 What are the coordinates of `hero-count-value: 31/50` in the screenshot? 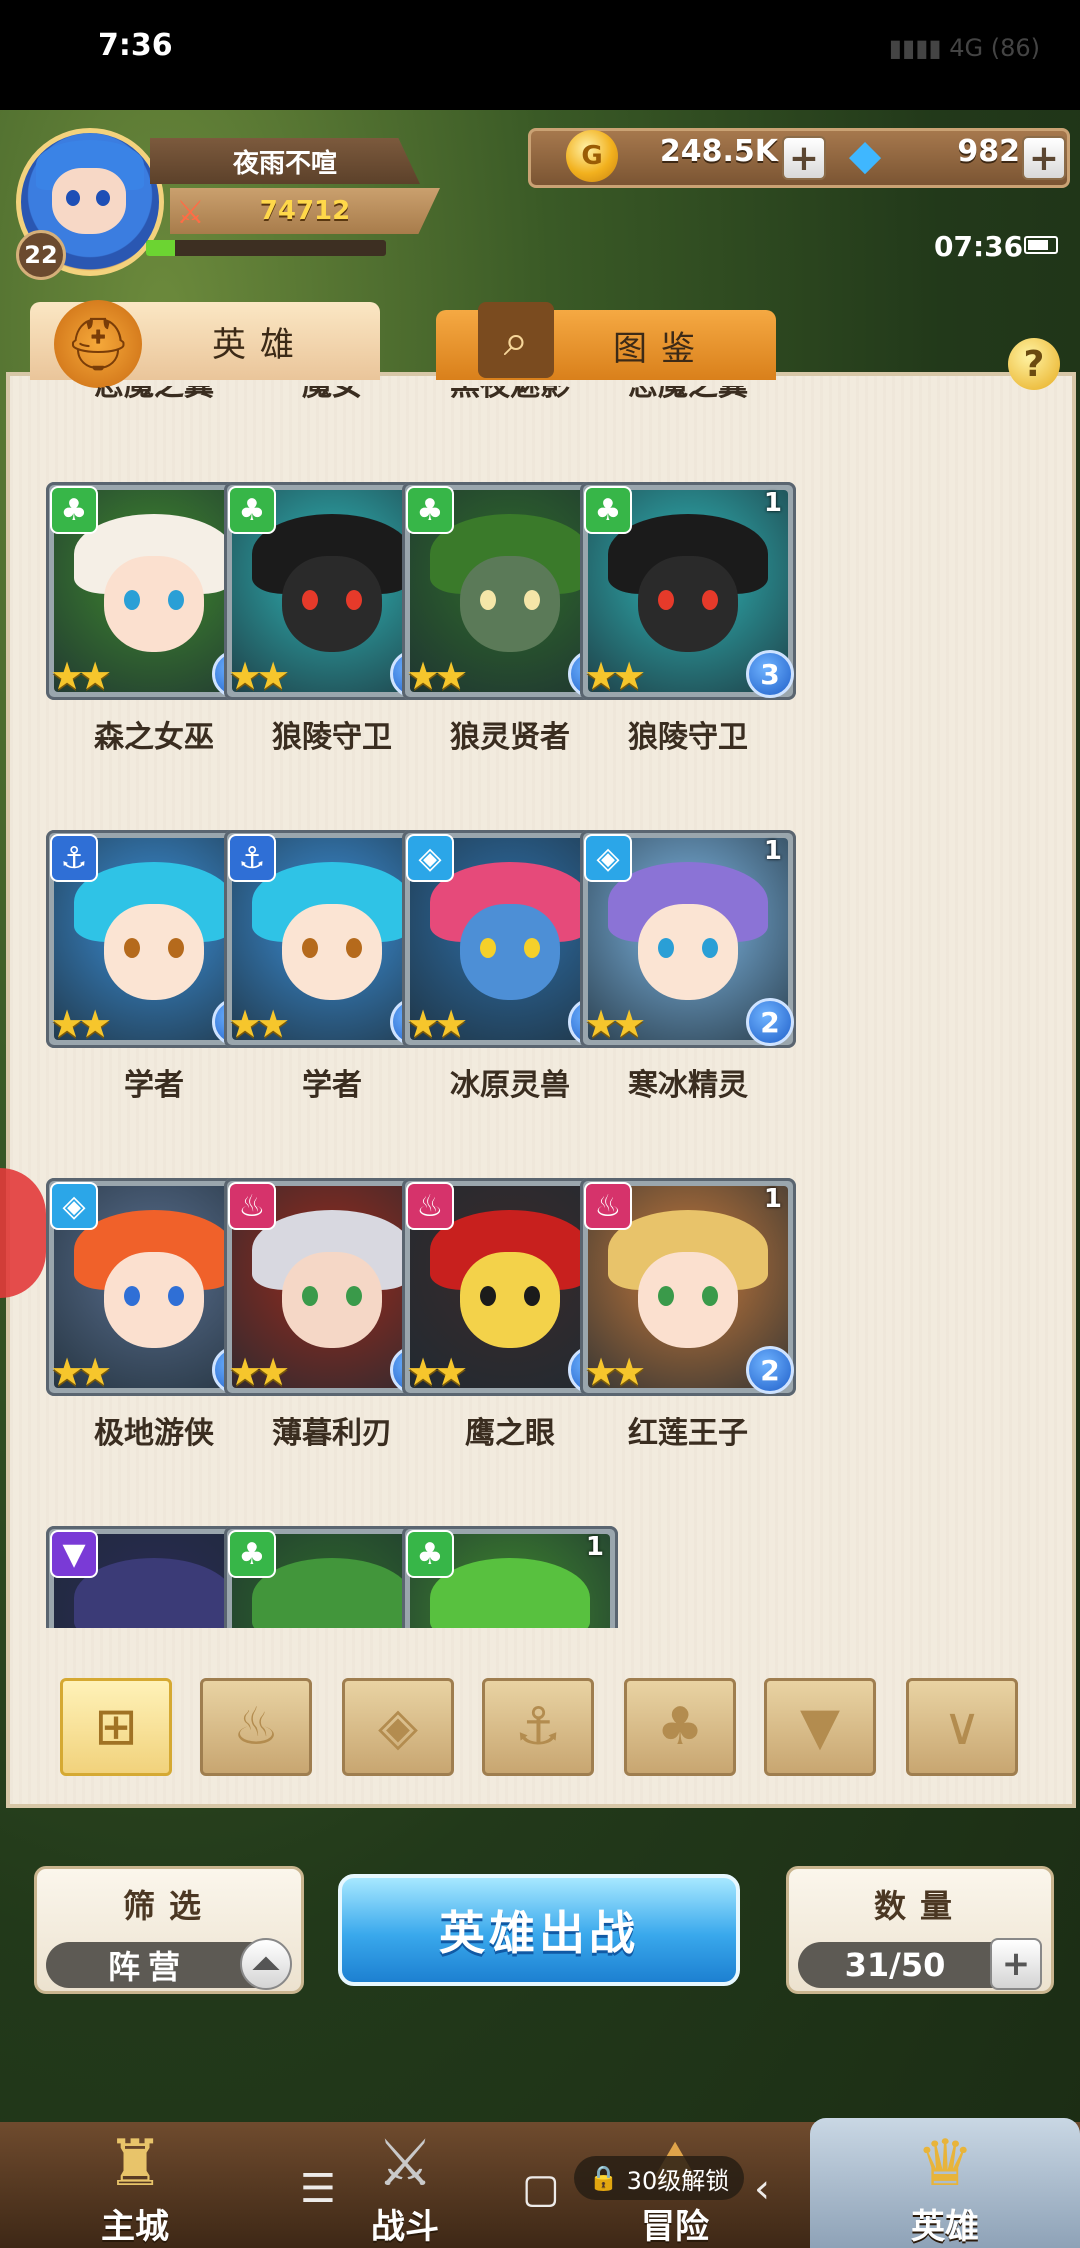 It's located at (895, 1965).